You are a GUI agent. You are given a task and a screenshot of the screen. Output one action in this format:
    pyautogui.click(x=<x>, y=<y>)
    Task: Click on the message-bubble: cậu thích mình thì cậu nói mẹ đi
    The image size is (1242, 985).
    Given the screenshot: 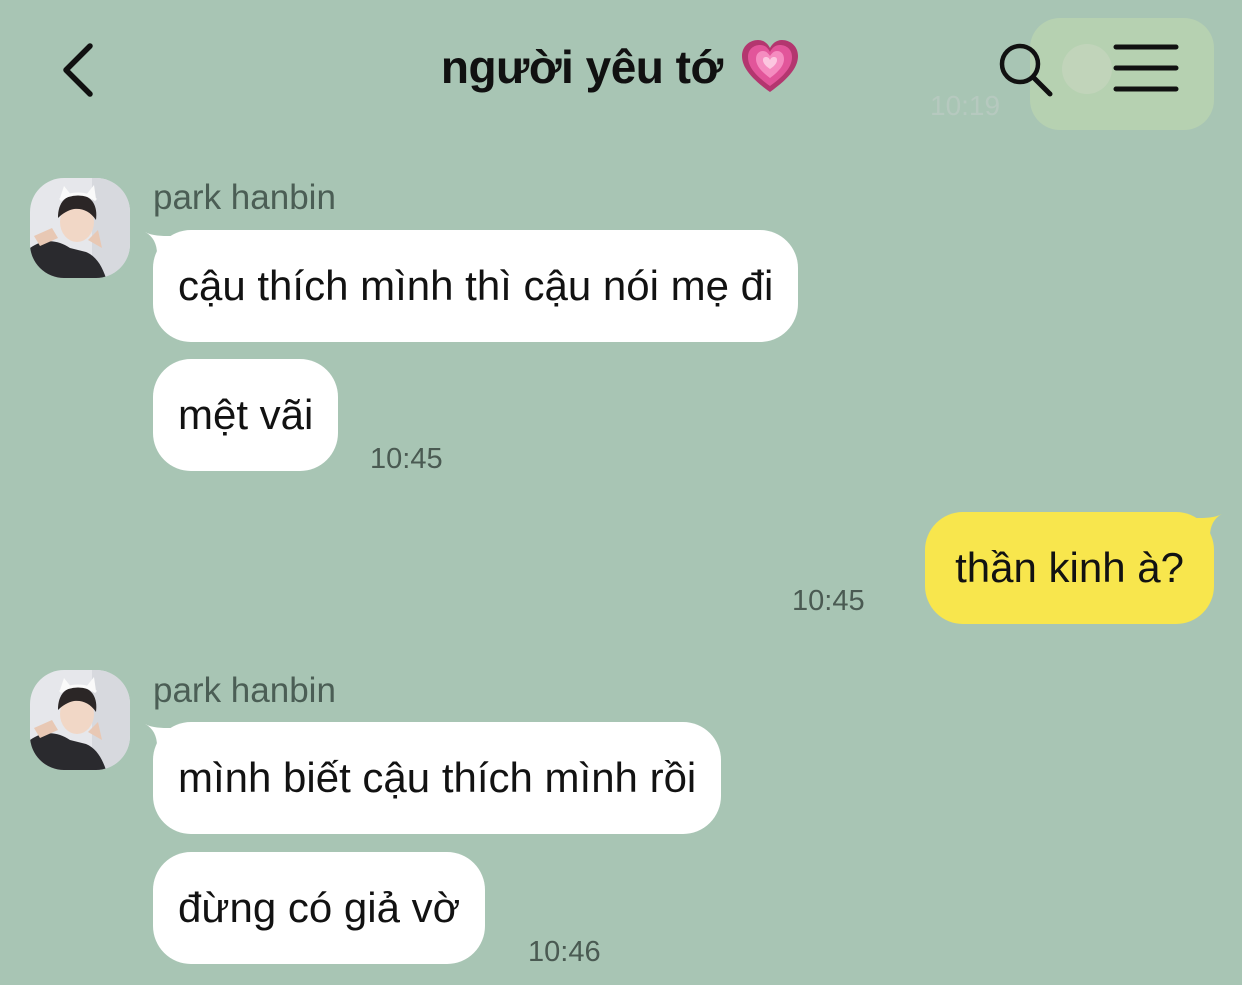 What is the action you would take?
    pyautogui.click(x=476, y=286)
    